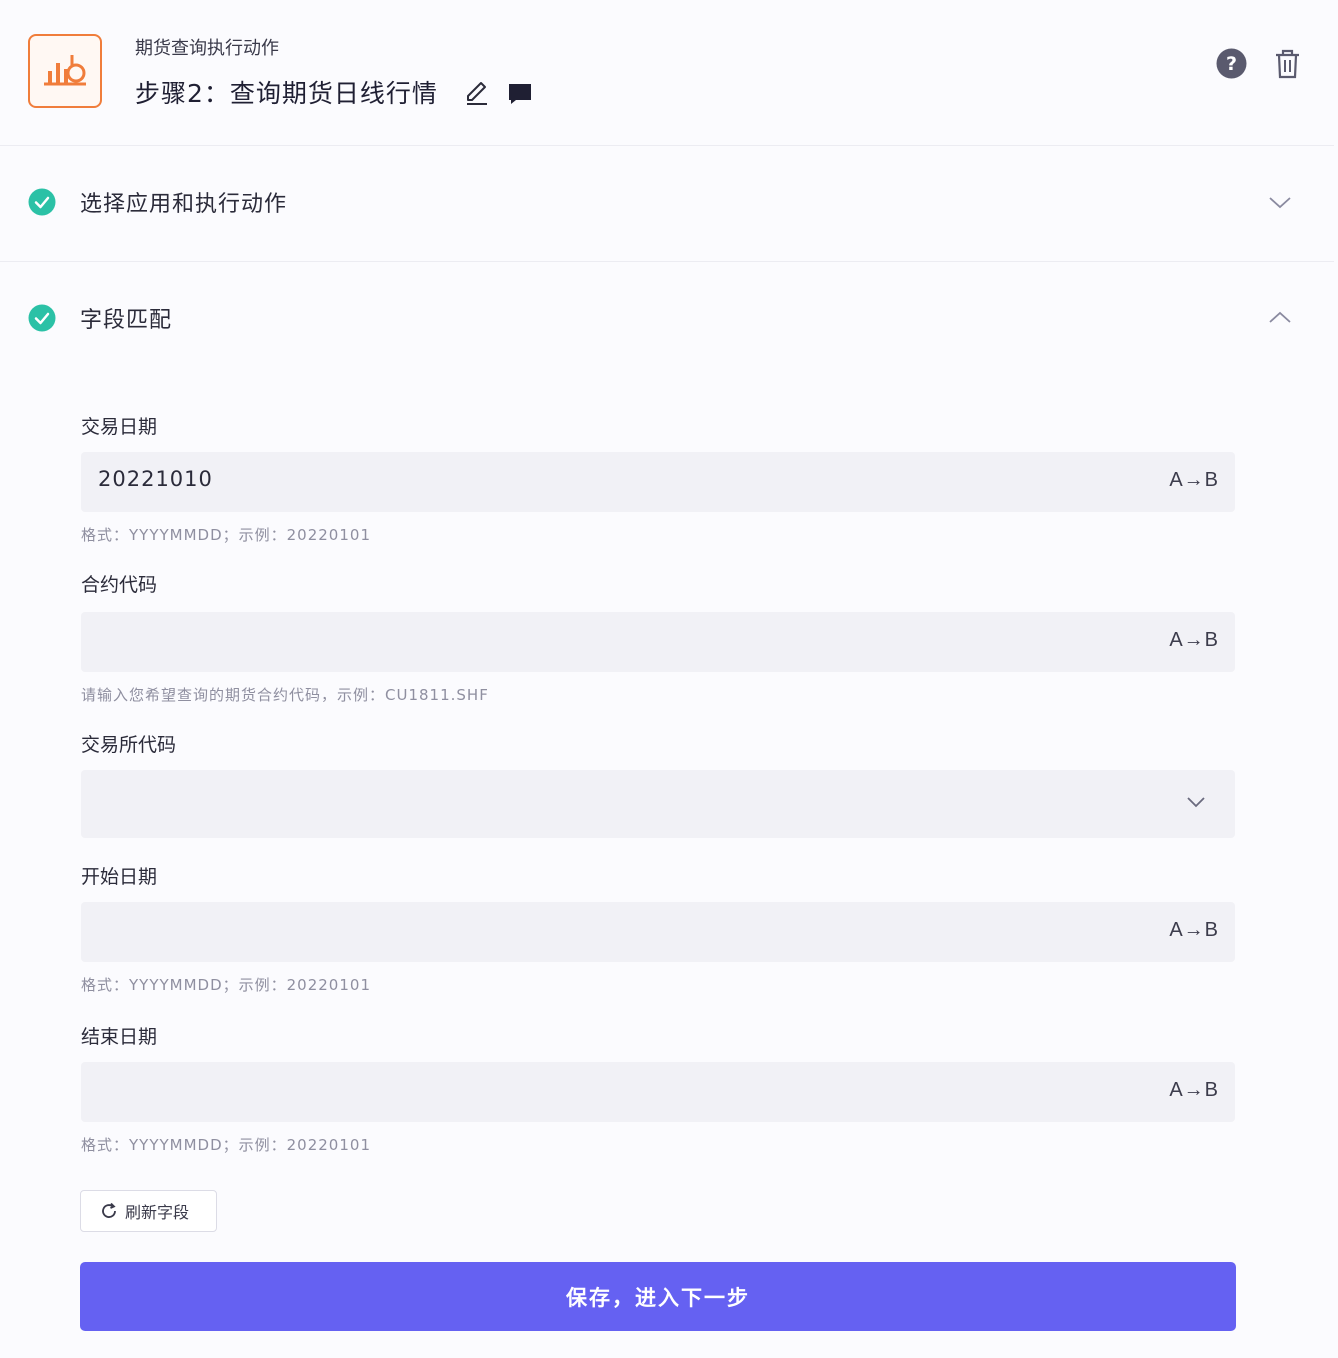 This screenshot has height=1358, width=1338. Describe the element at coordinates (658, 482) in the screenshot. I see `trade-date-input: 20221010 A→B` at that location.